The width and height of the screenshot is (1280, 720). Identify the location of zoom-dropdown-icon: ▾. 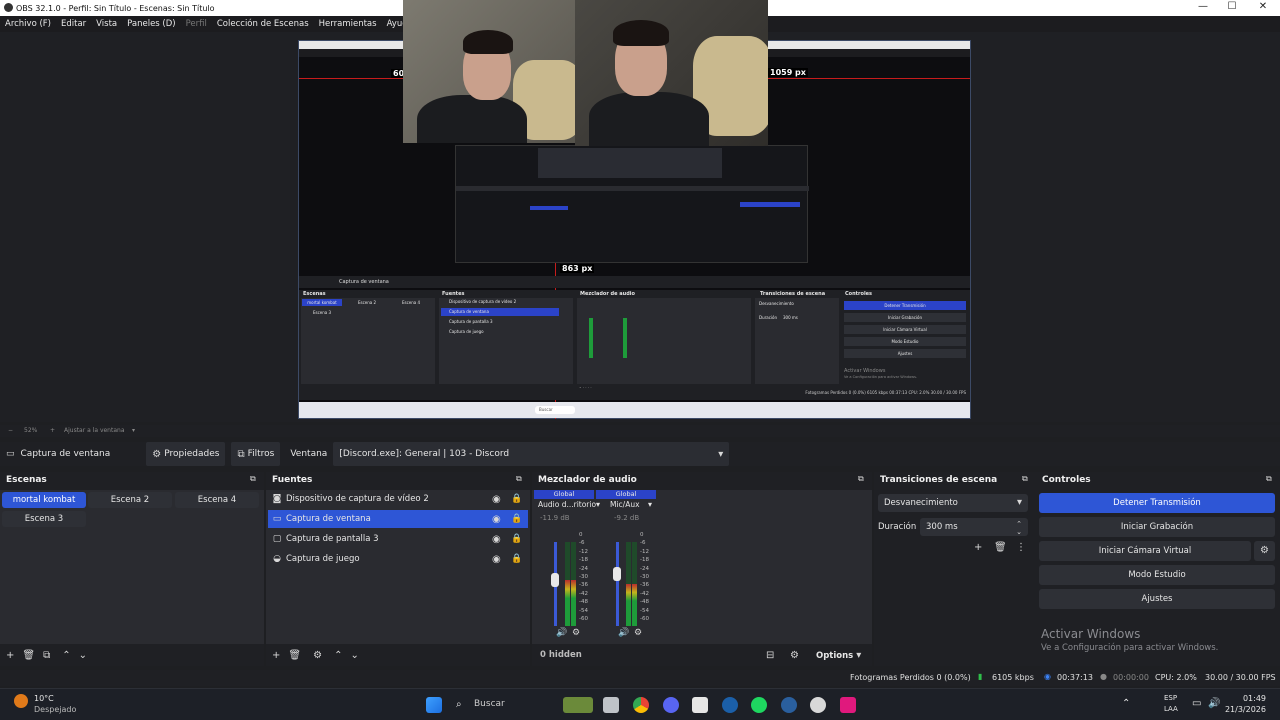
(133, 430).